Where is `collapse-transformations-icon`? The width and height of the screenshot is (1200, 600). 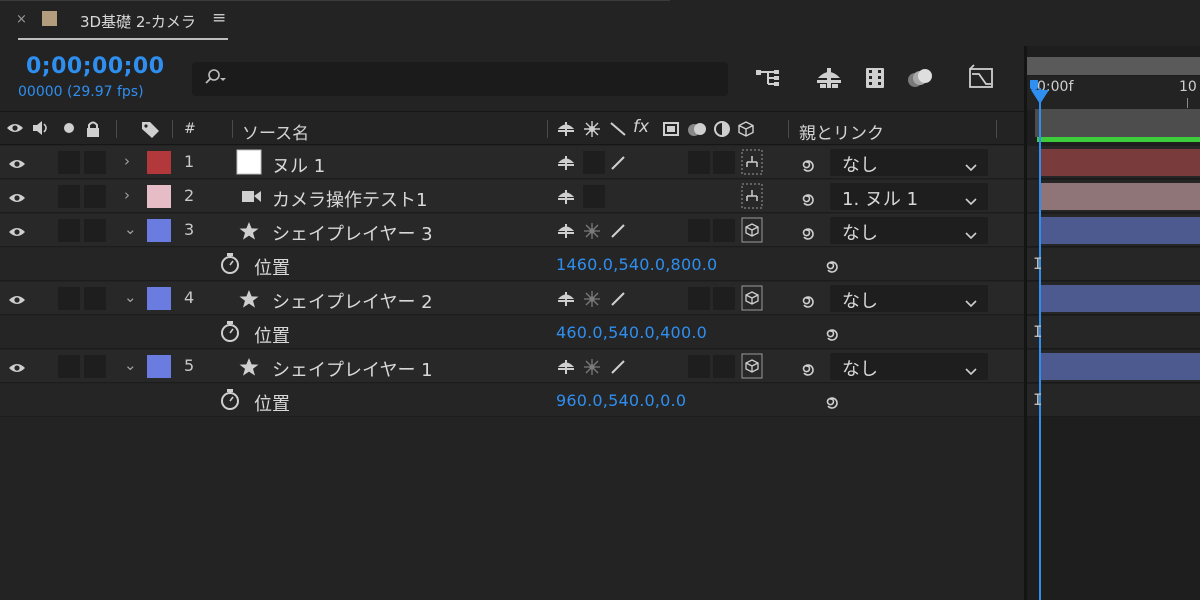 collapse-transformations-icon is located at coordinates (592, 131).